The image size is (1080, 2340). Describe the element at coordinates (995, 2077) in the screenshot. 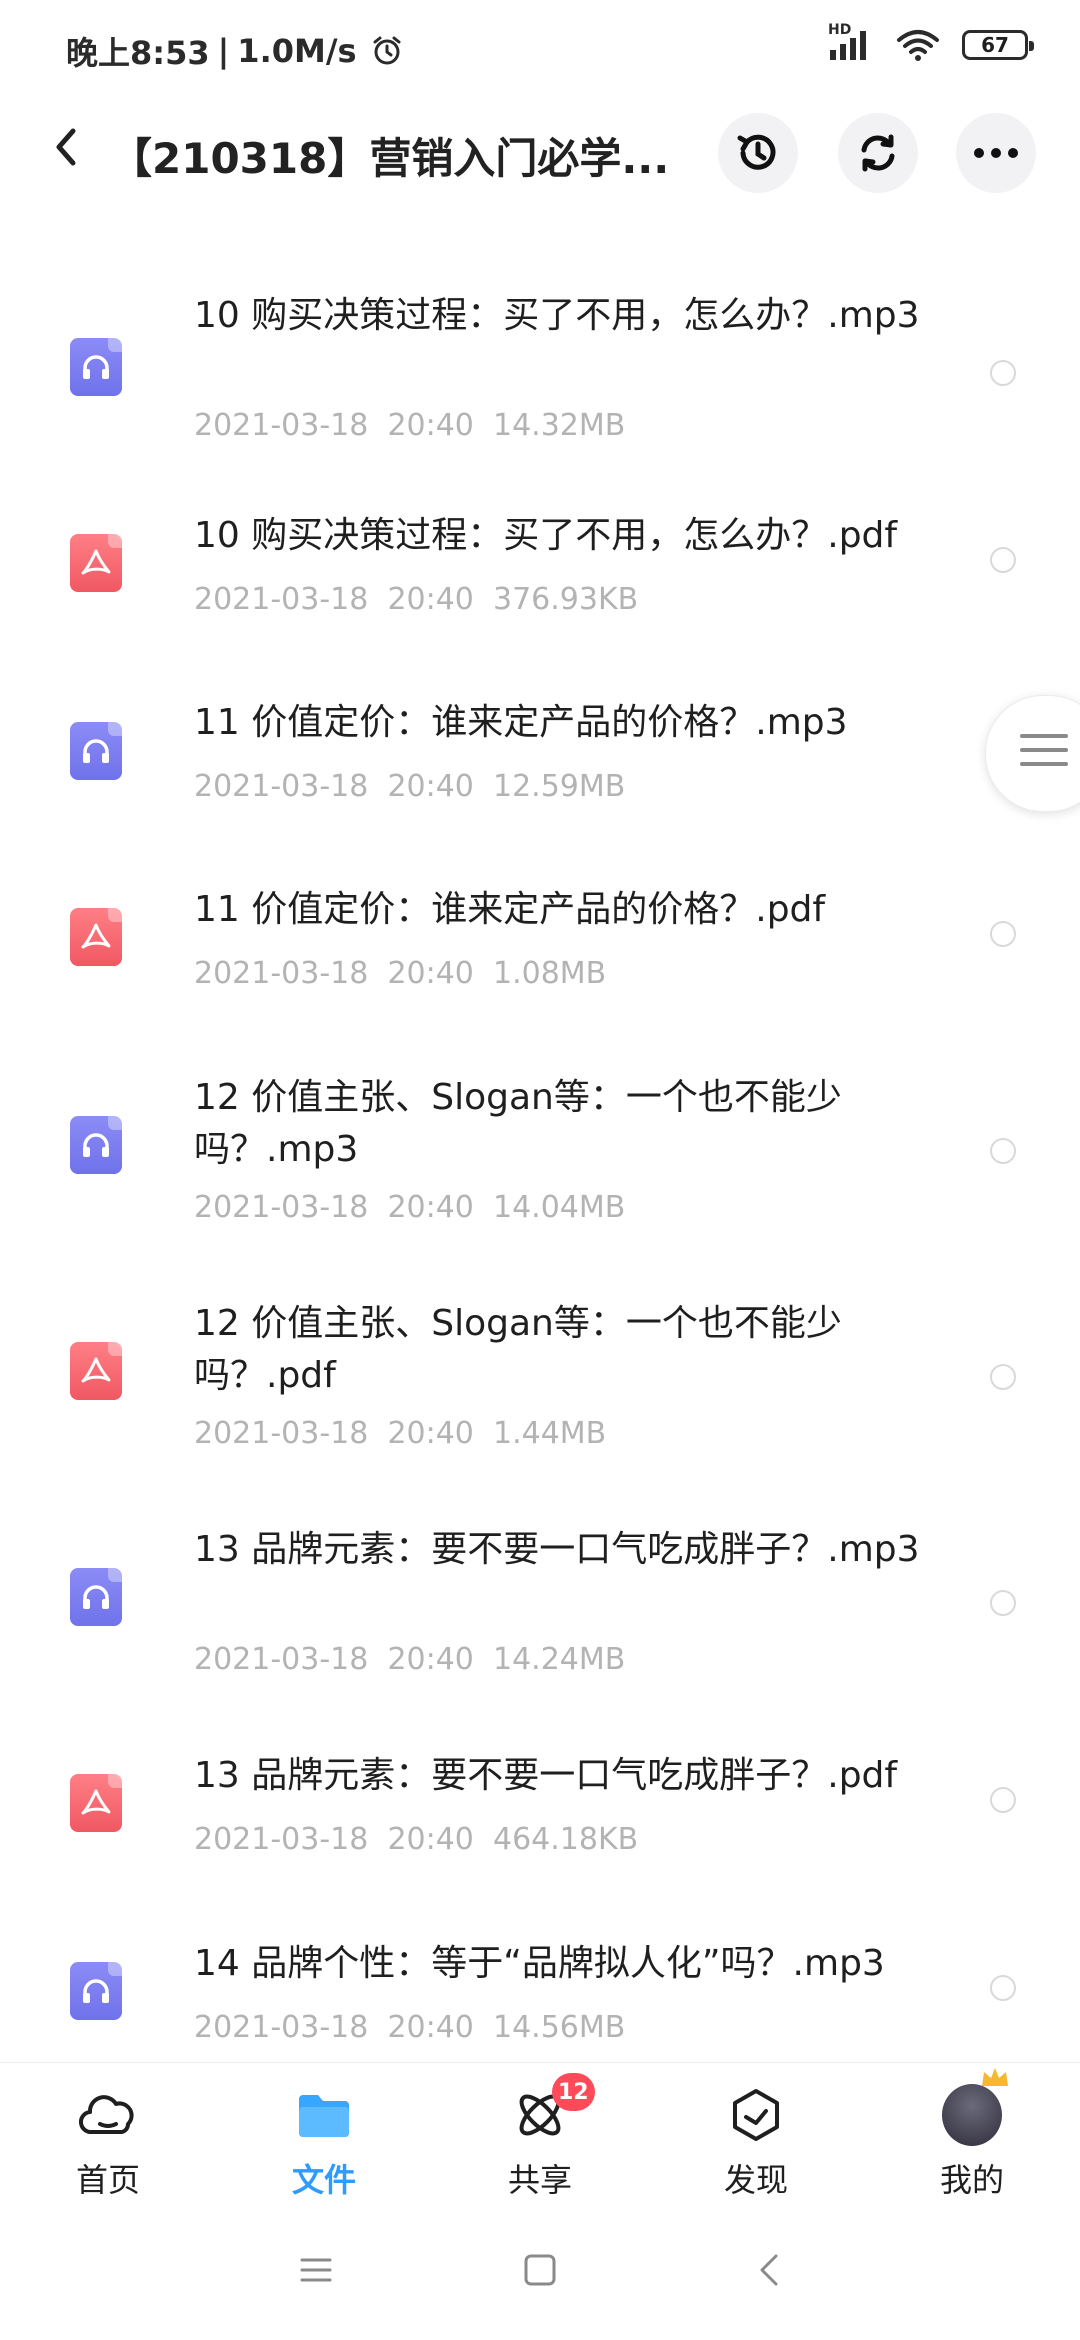

I see `crown-icon` at that location.